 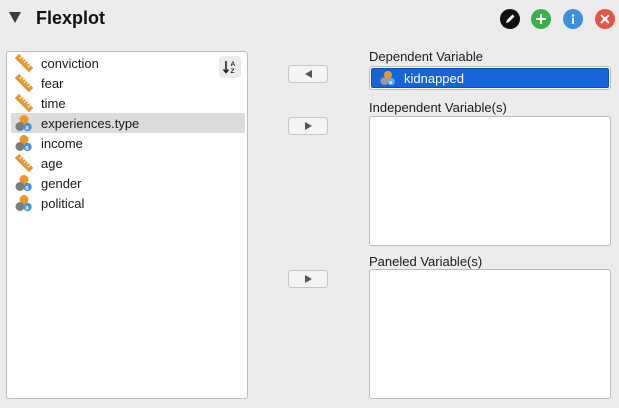 I want to click on dependent-variable-value: kidnapped, so click(x=434, y=78).